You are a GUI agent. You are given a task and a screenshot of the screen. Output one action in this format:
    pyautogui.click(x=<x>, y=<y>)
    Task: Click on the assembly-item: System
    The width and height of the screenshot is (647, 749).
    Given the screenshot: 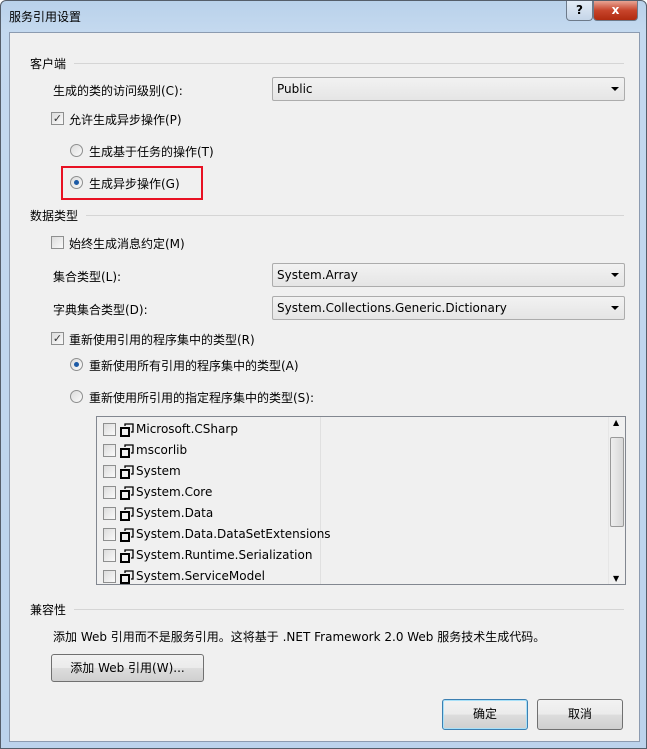 What is the action you would take?
    pyautogui.click(x=213, y=472)
    